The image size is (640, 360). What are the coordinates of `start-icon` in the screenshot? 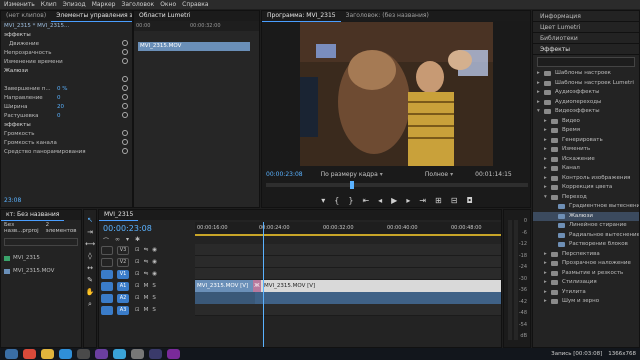 It's located at (11, 354).